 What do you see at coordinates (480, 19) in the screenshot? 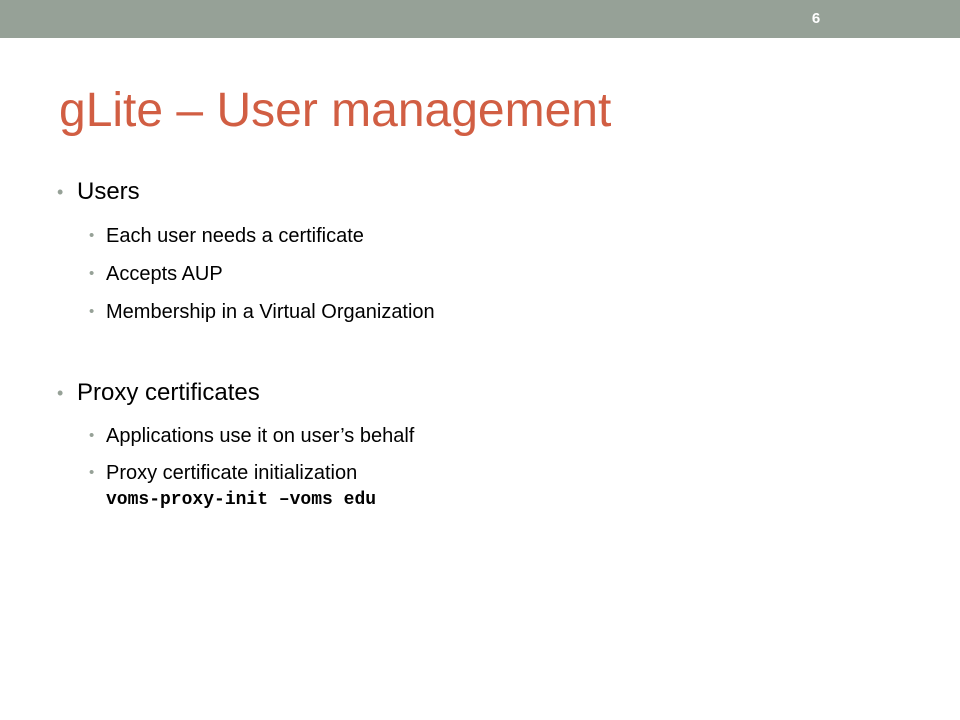
I see `top-bar: 6` at bounding box center [480, 19].